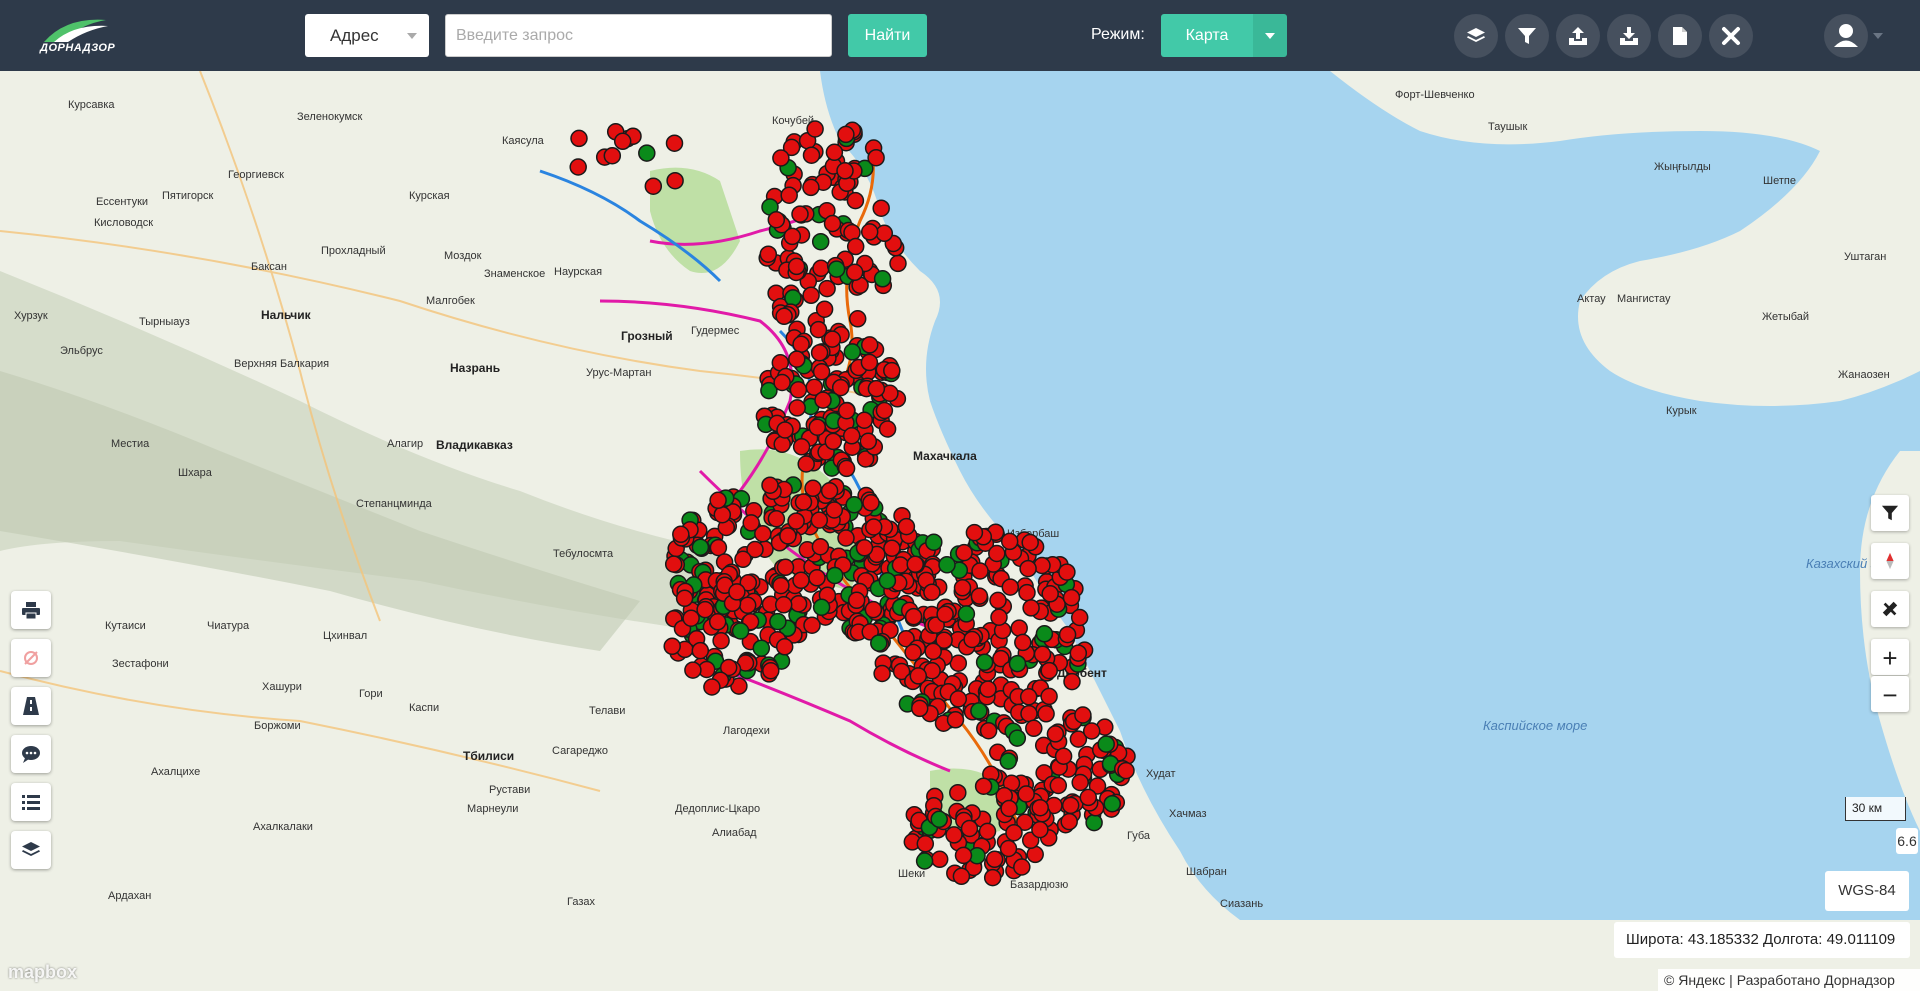  Describe the element at coordinates (367, 35) in the screenshot. I see `search-type-select: Адрес` at that location.